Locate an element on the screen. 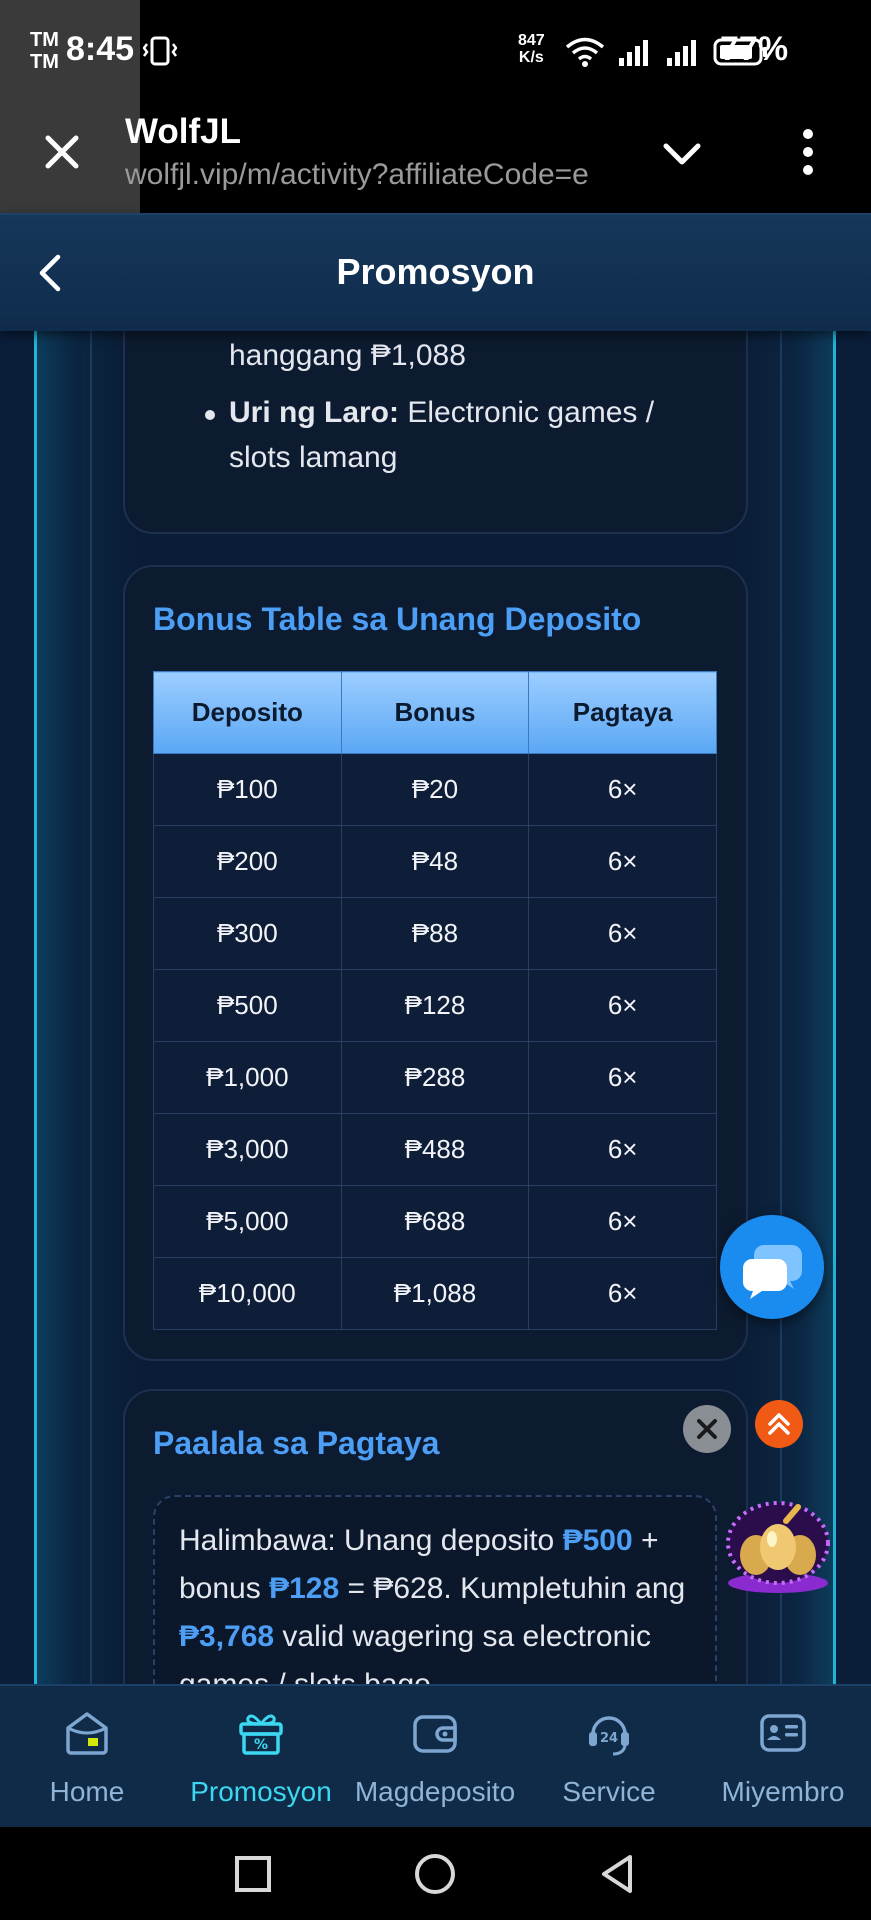 The image size is (871, 1920). table-row: ₱300 ₱88 6× is located at coordinates (435, 933).